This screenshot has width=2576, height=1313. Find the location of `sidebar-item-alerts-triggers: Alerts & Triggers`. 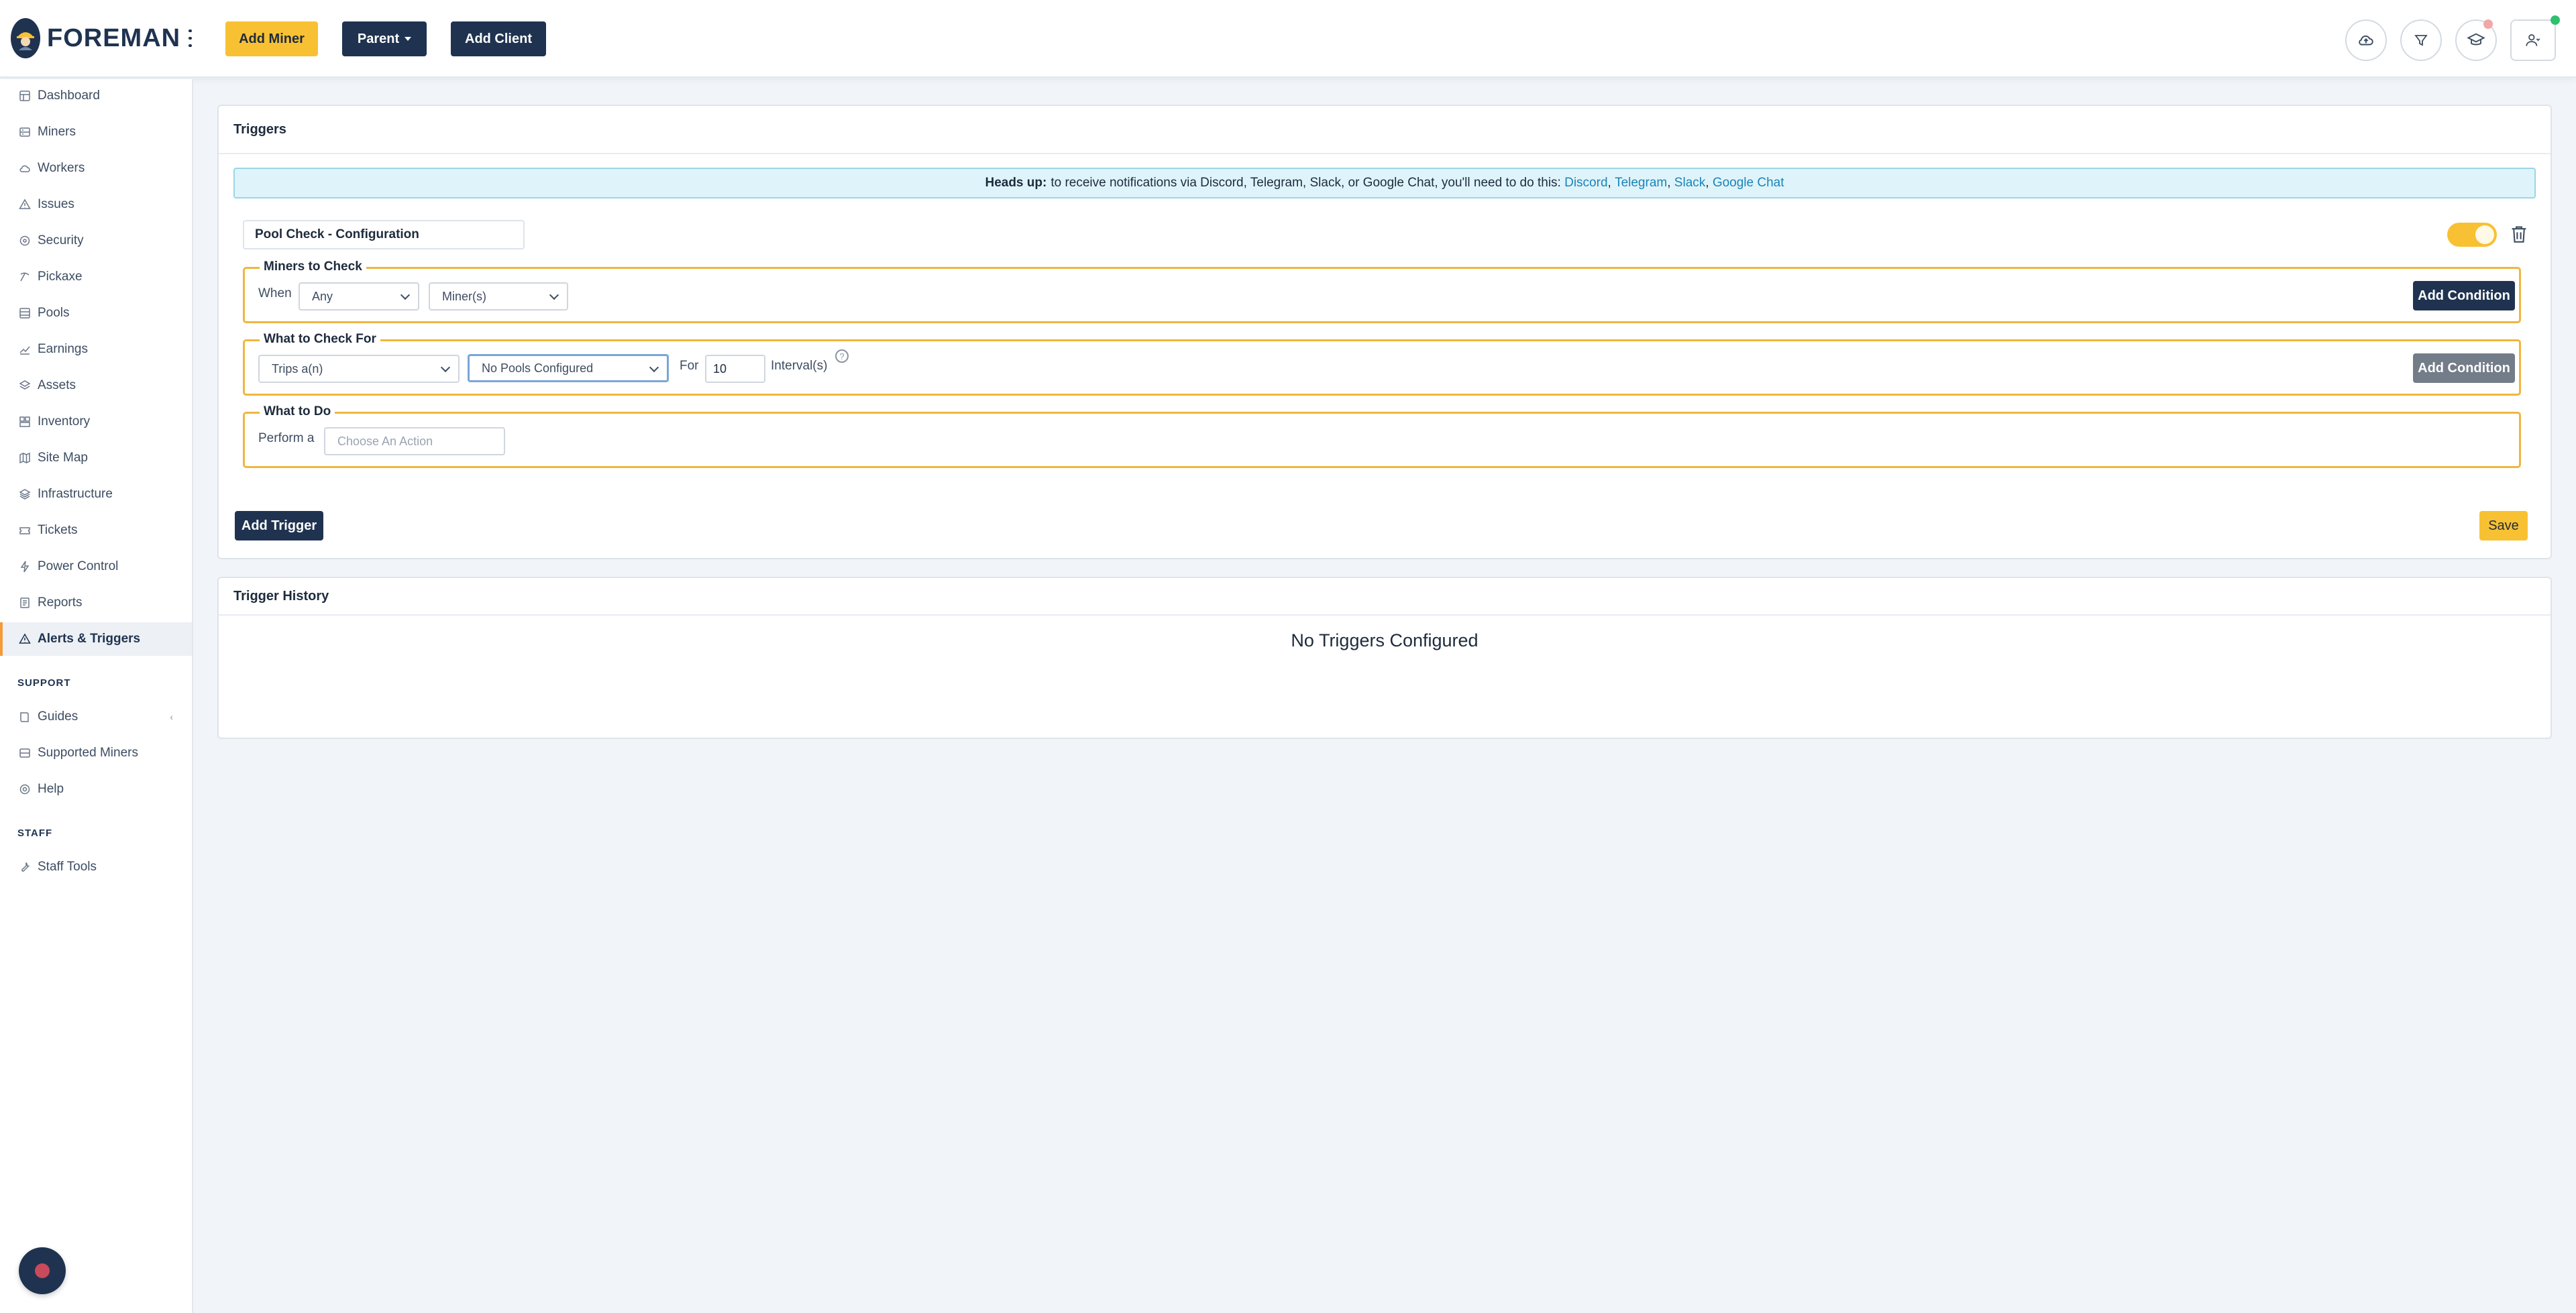

sidebar-item-alerts-triggers: Alerts & Triggers is located at coordinates (96, 639).